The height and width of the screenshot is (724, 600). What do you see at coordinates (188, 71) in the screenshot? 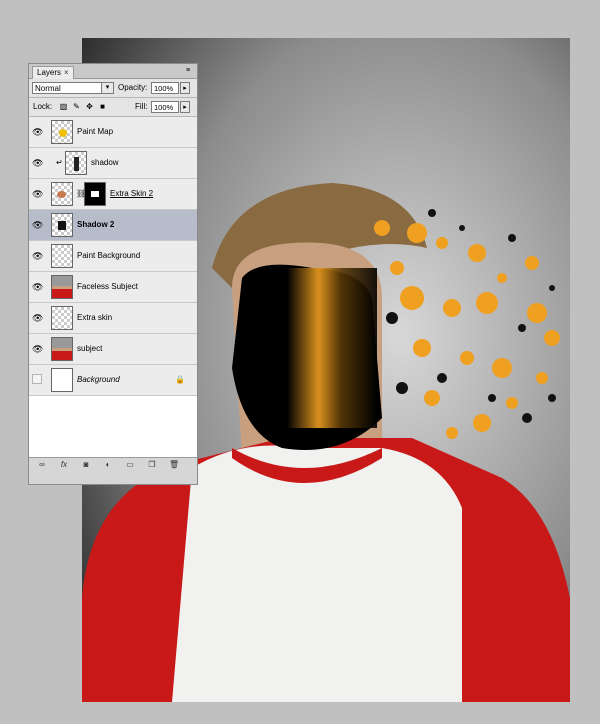
I see `panel-menu-icon: ≡` at bounding box center [188, 71].